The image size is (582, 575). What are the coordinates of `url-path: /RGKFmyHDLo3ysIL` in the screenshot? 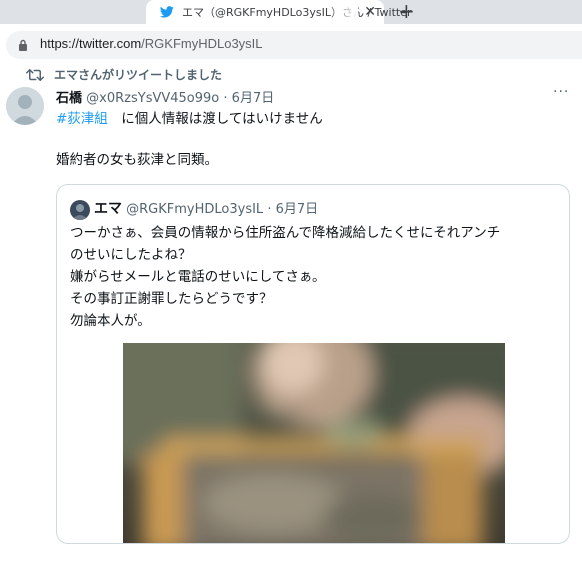 It's located at (202, 43).